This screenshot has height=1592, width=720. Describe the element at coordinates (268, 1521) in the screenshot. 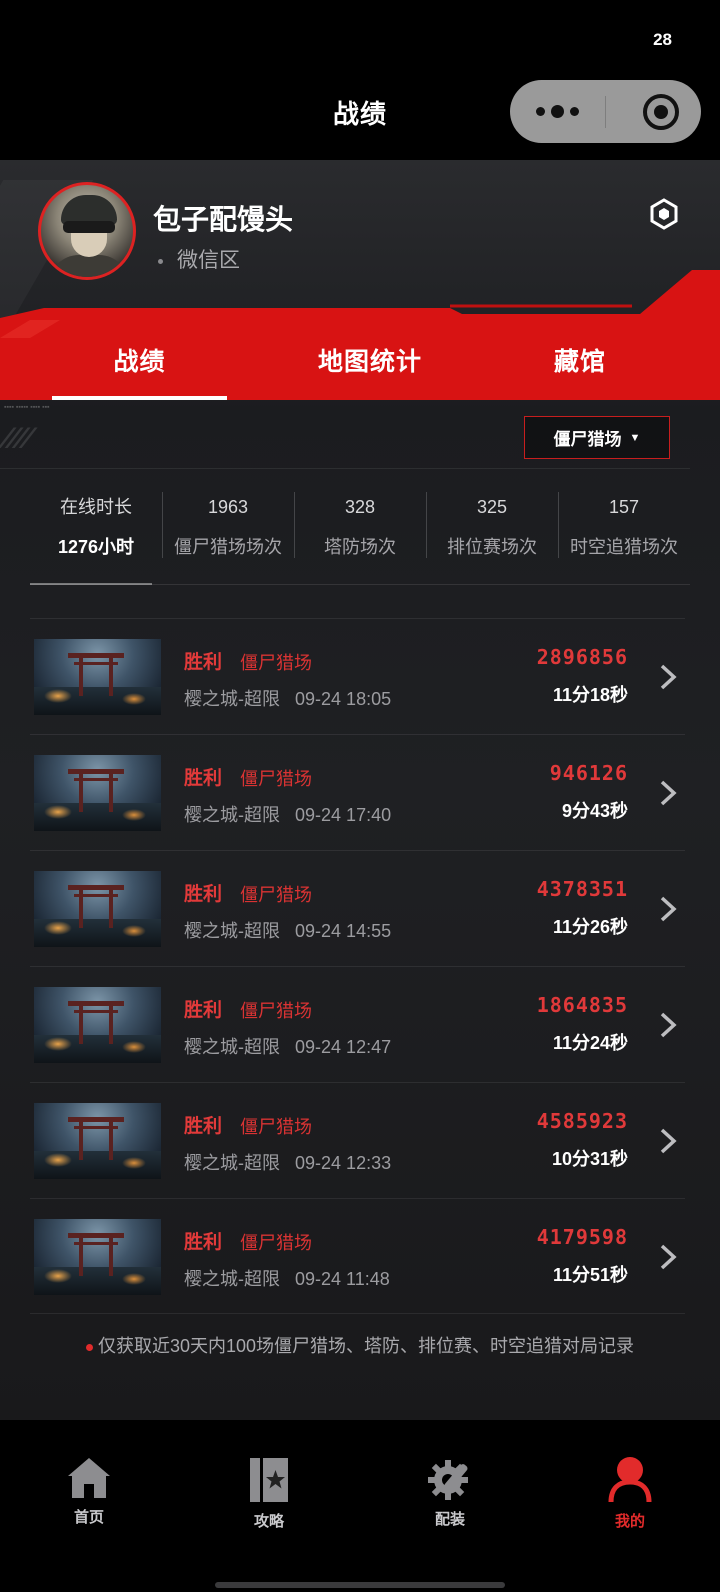

I see `tabbar-label: 攻略` at that location.